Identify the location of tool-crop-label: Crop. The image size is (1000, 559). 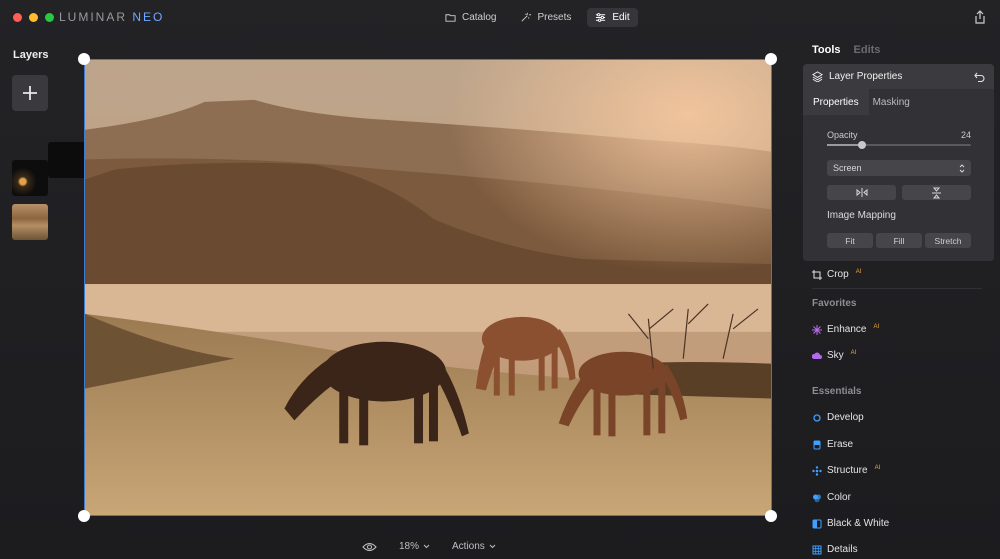
(838, 274).